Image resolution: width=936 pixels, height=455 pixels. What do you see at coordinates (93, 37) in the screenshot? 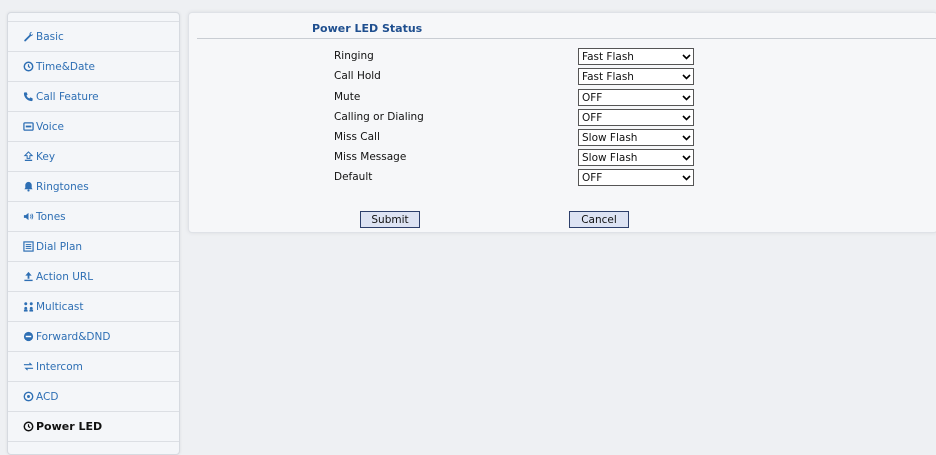
I see `sidebar-item-basic: Basic` at bounding box center [93, 37].